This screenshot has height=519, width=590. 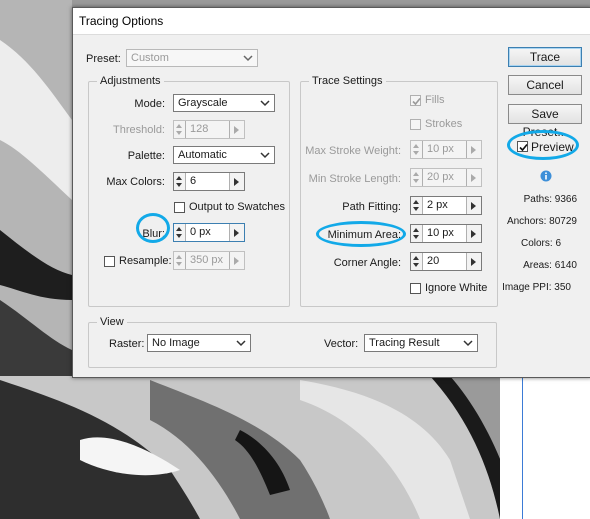 I want to click on mode-dropdown: Grayscale, so click(x=224, y=103).